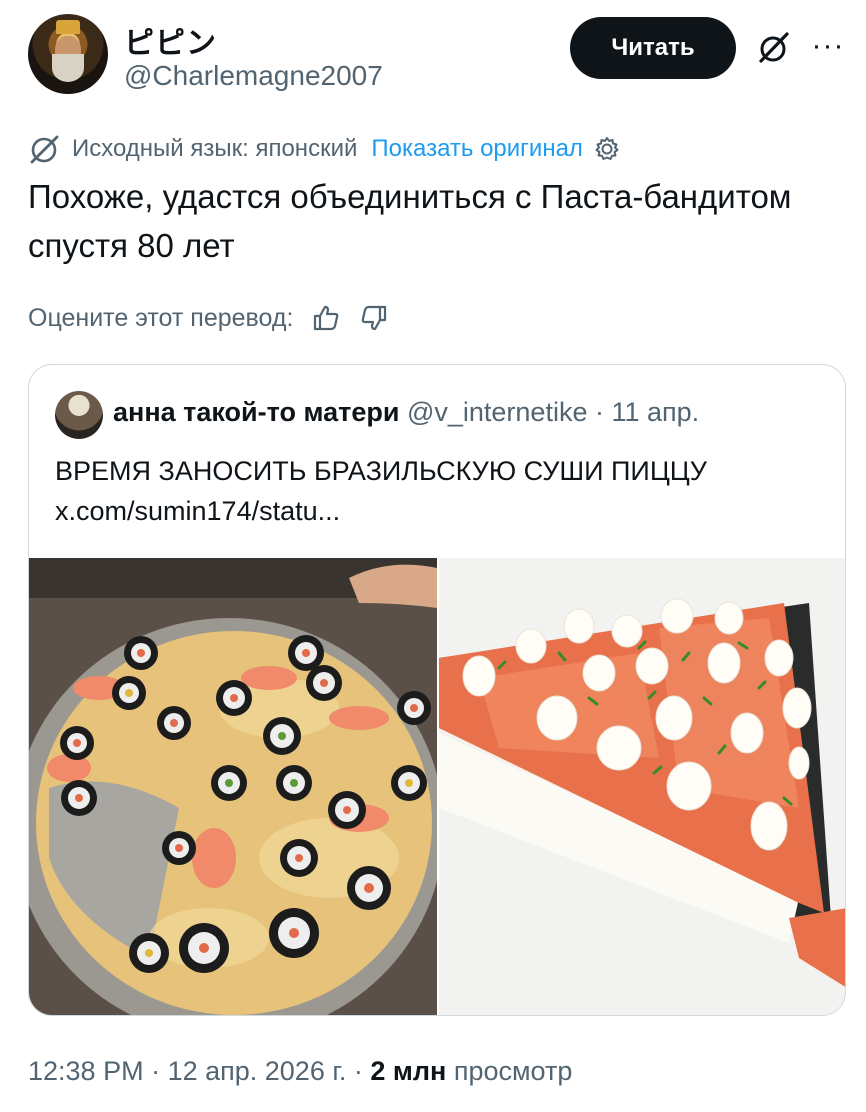 The image size is (866, 1112). Describe the element at coordinates (381, 471) in the screenshot. I see `quoted-text-line: ВРЕМЯ ЗАНОСИТЬ БРАЗИЛЬСКУЮ СУШИ ПИЦЦУ` at that location.